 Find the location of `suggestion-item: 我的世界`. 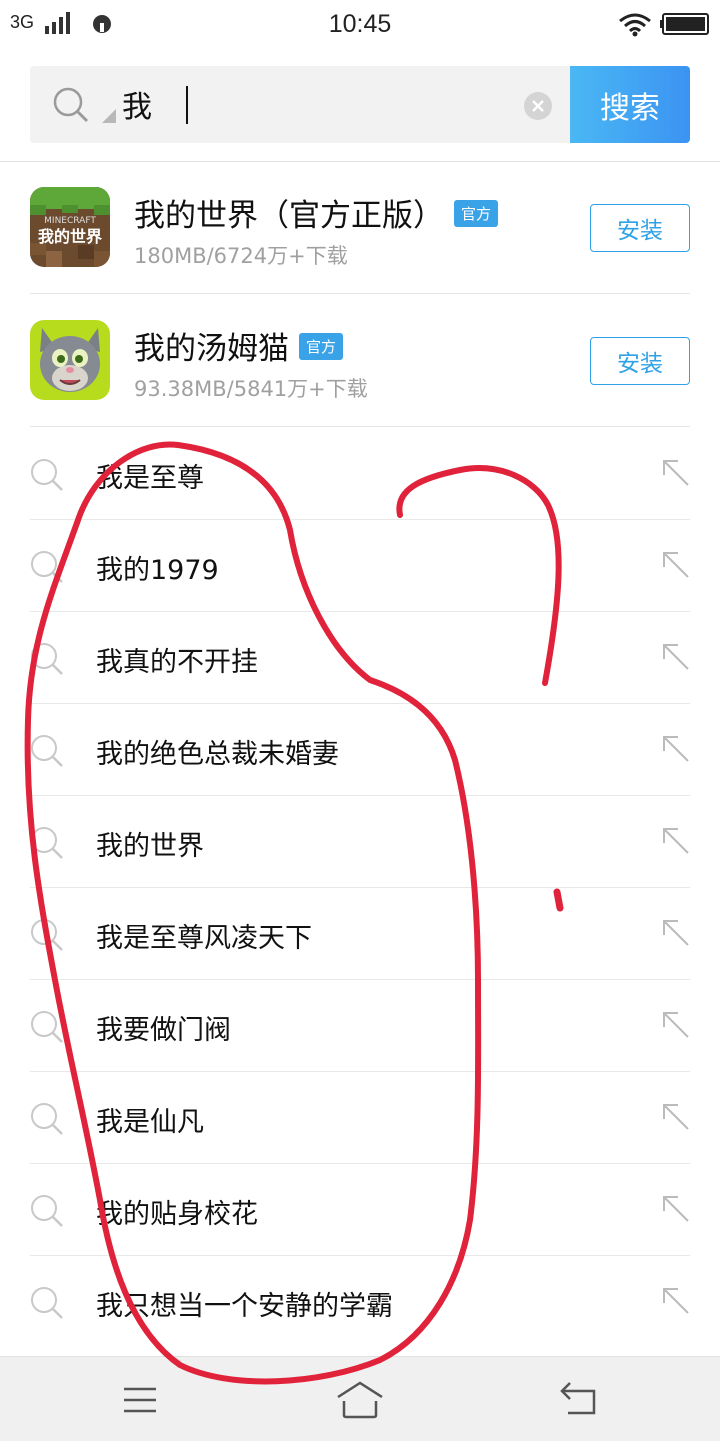

suggestion-item: 我的世界 is located at coordinates (360, 842).